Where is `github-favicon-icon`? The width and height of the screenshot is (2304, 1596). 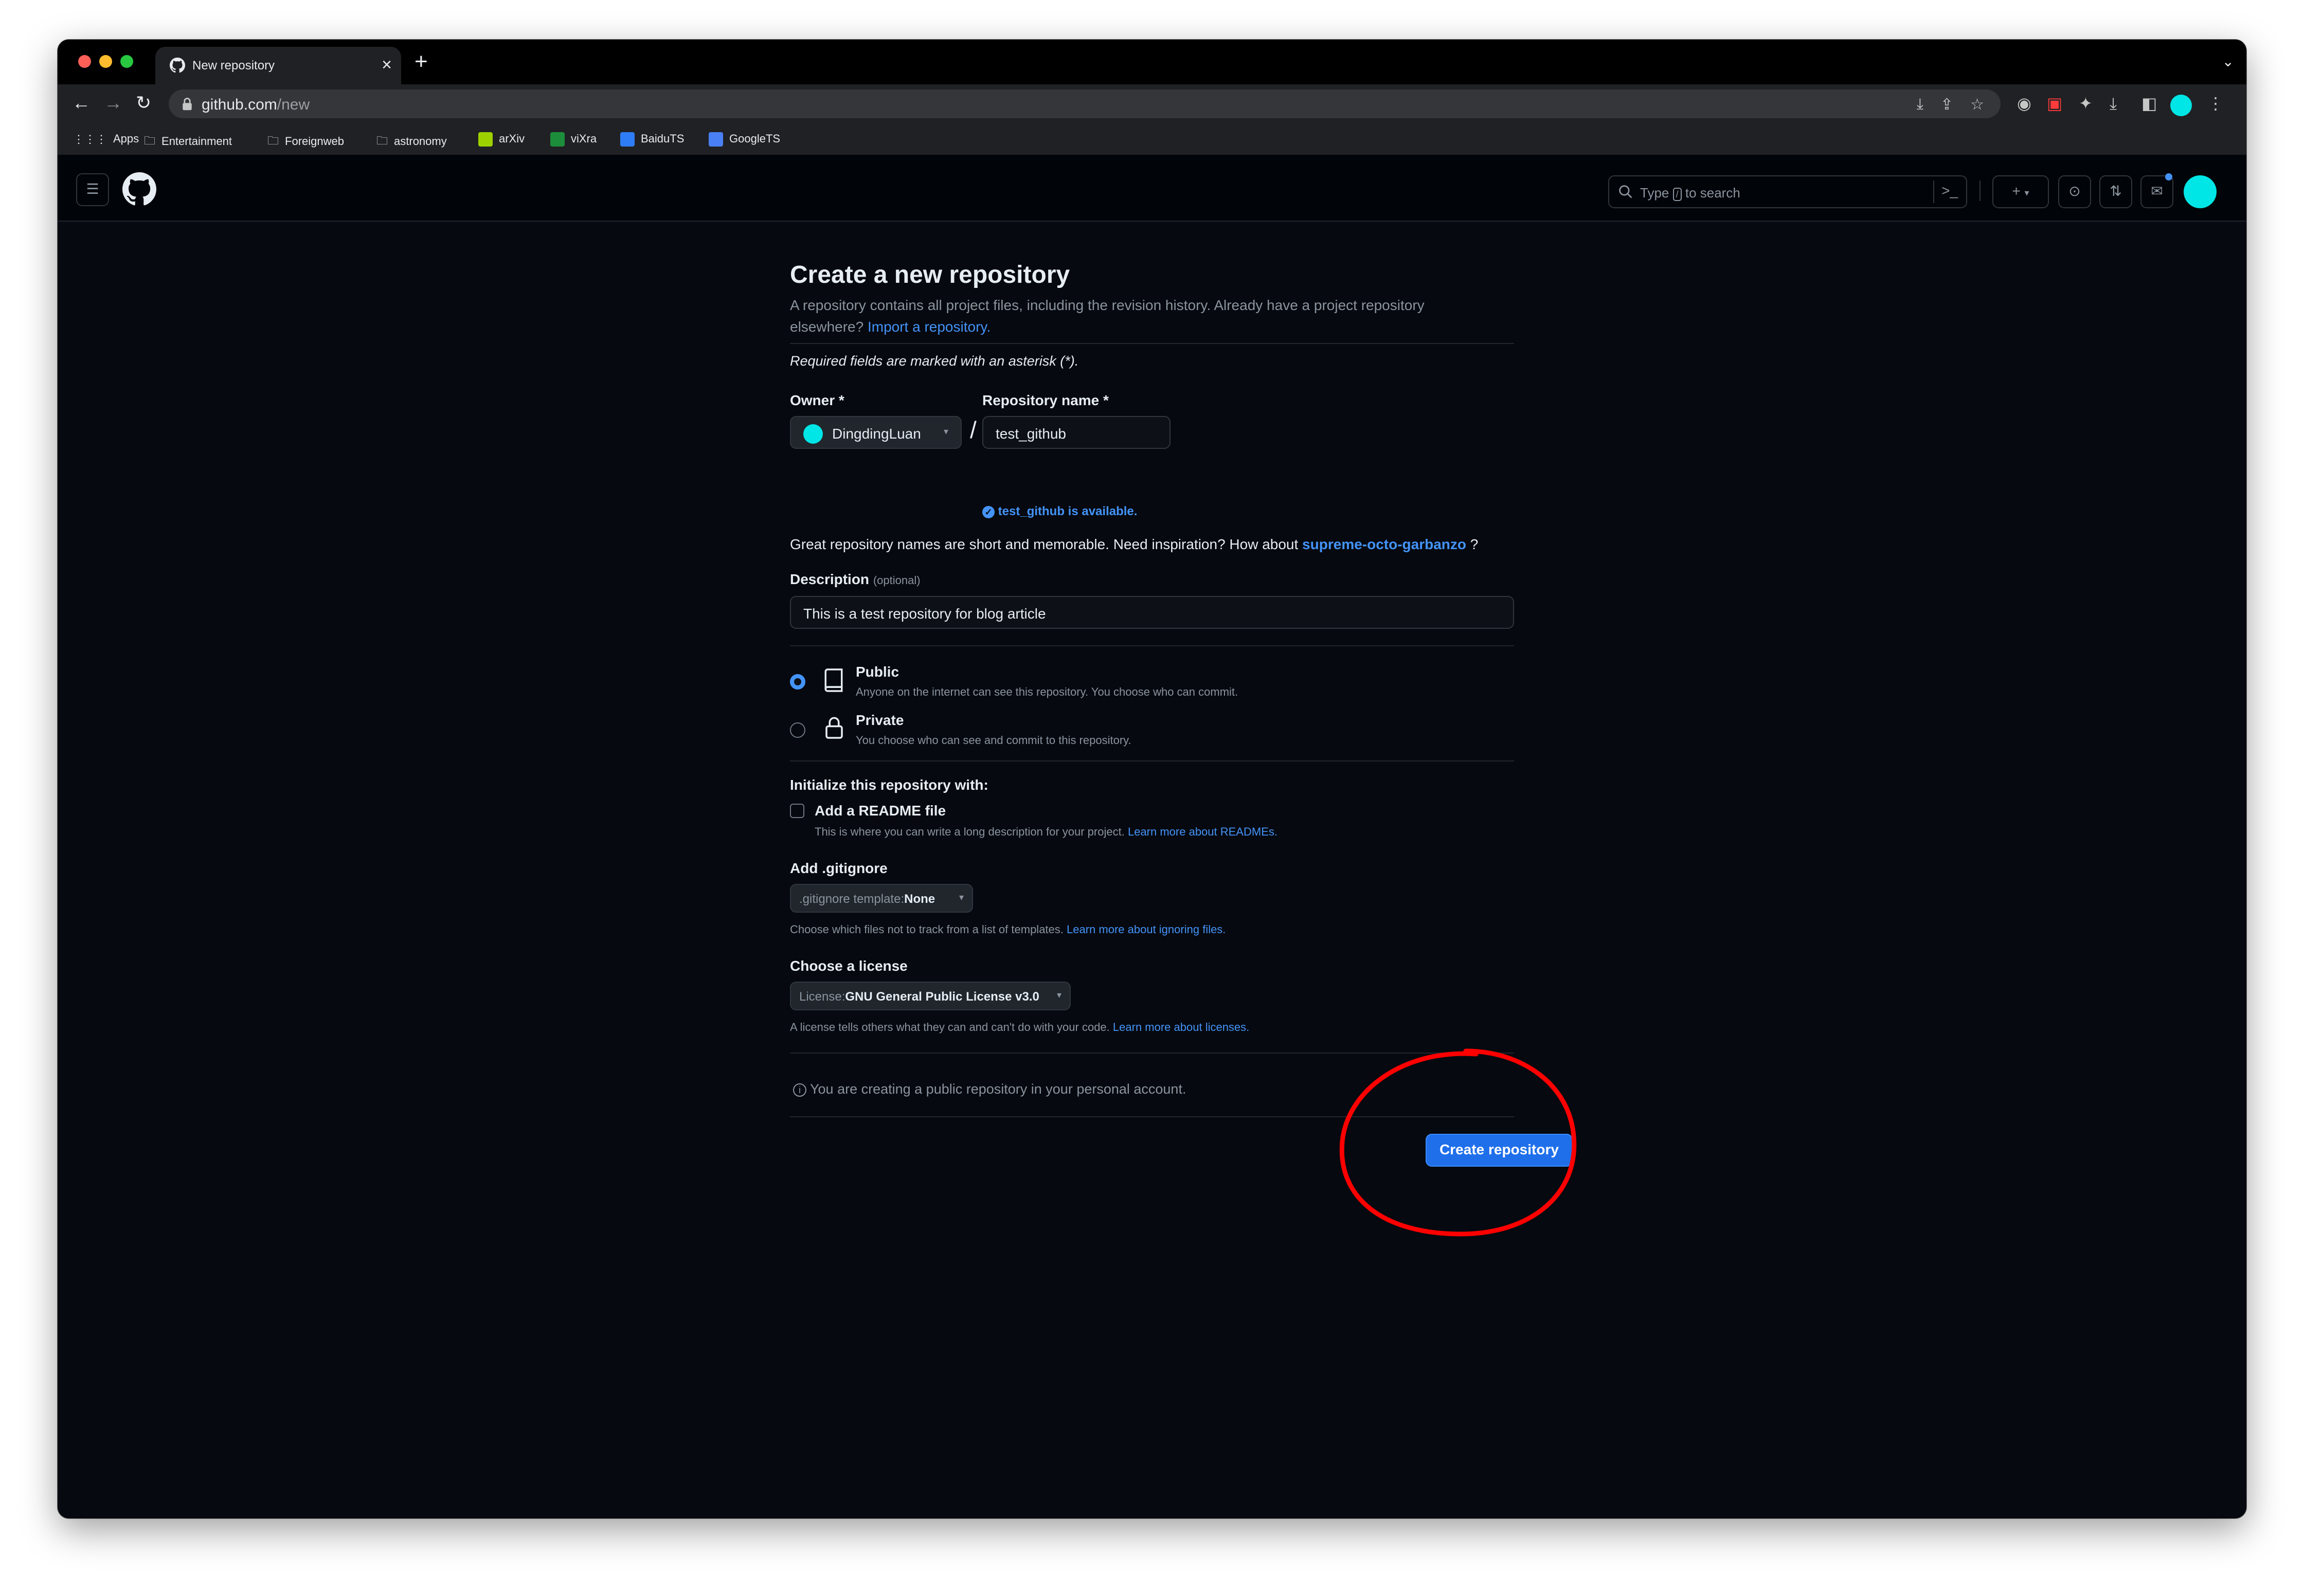 github-favicon-icon is located at coordinates (177, 65).